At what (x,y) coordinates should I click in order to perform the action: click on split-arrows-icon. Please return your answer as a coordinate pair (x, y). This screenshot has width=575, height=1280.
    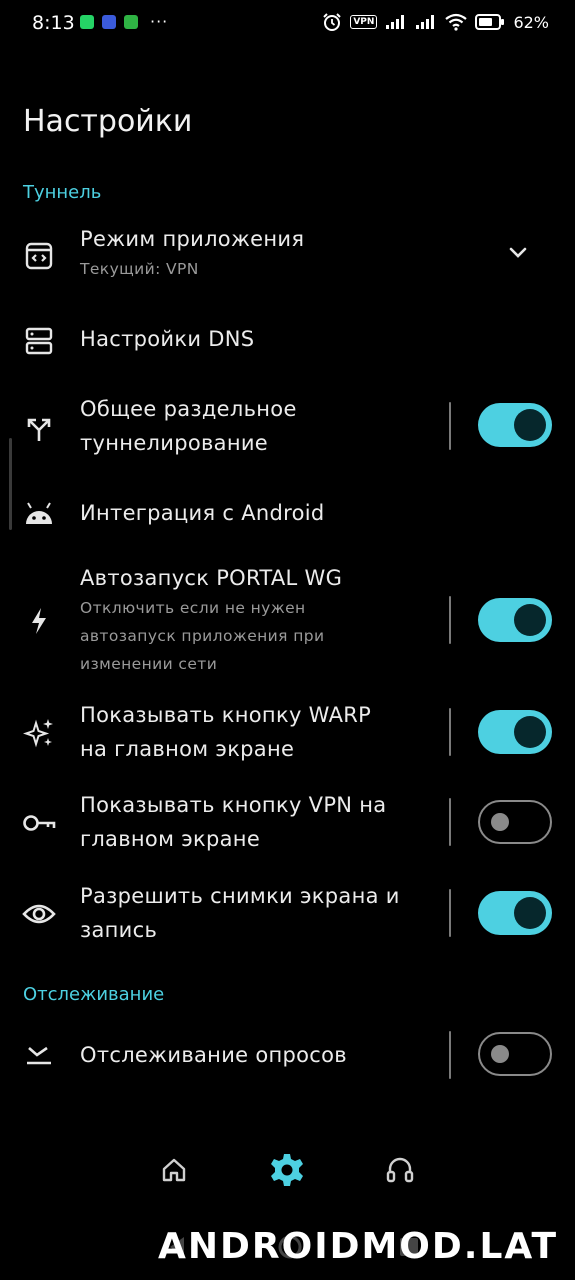
    Looking at the image, I should click on (39, 429).